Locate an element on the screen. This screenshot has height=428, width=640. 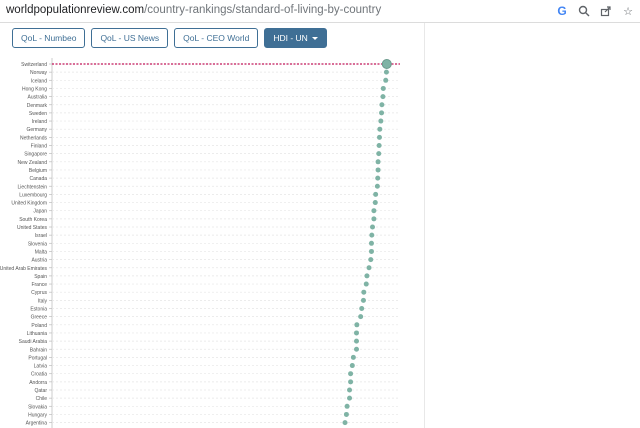
y-tick-label: Qatar is located at coordinates (40, 391).